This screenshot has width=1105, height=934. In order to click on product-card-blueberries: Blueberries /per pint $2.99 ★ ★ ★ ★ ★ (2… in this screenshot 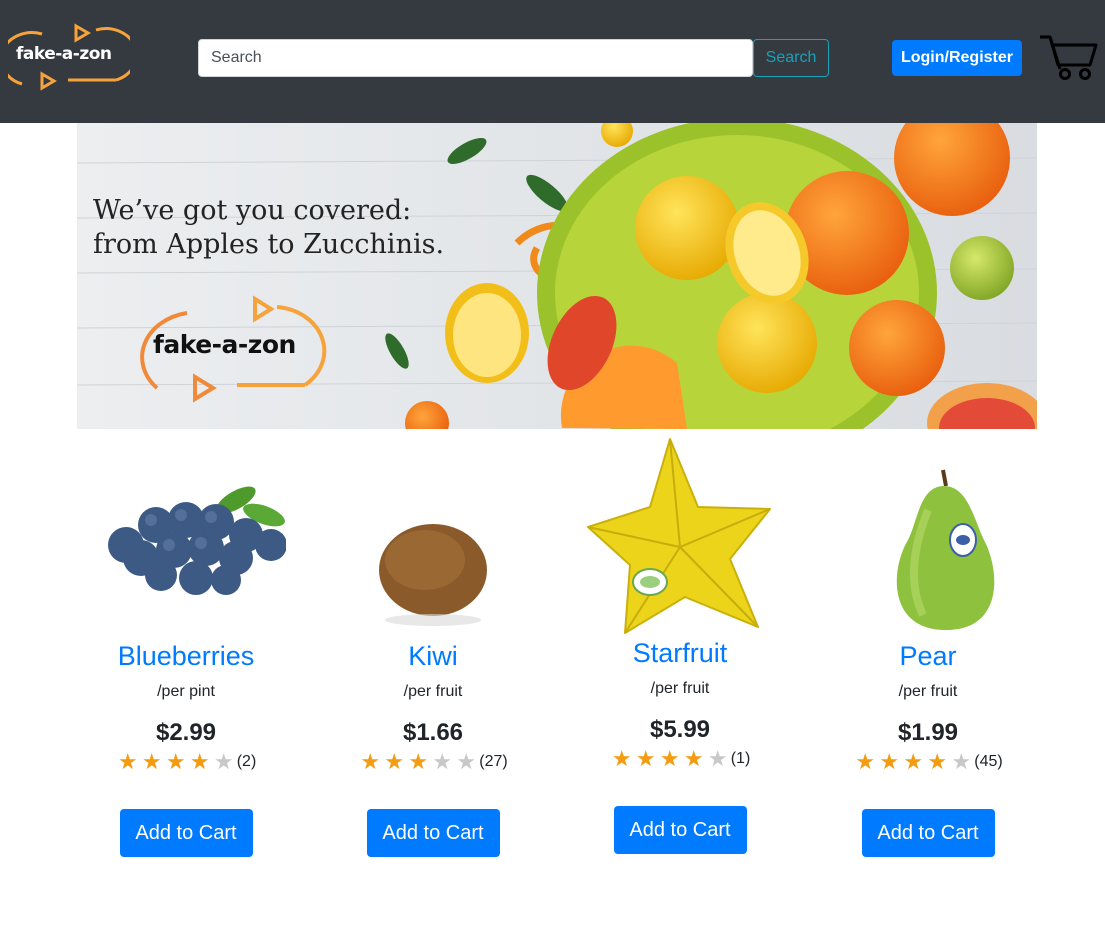, I will do `click(186, 648)`.